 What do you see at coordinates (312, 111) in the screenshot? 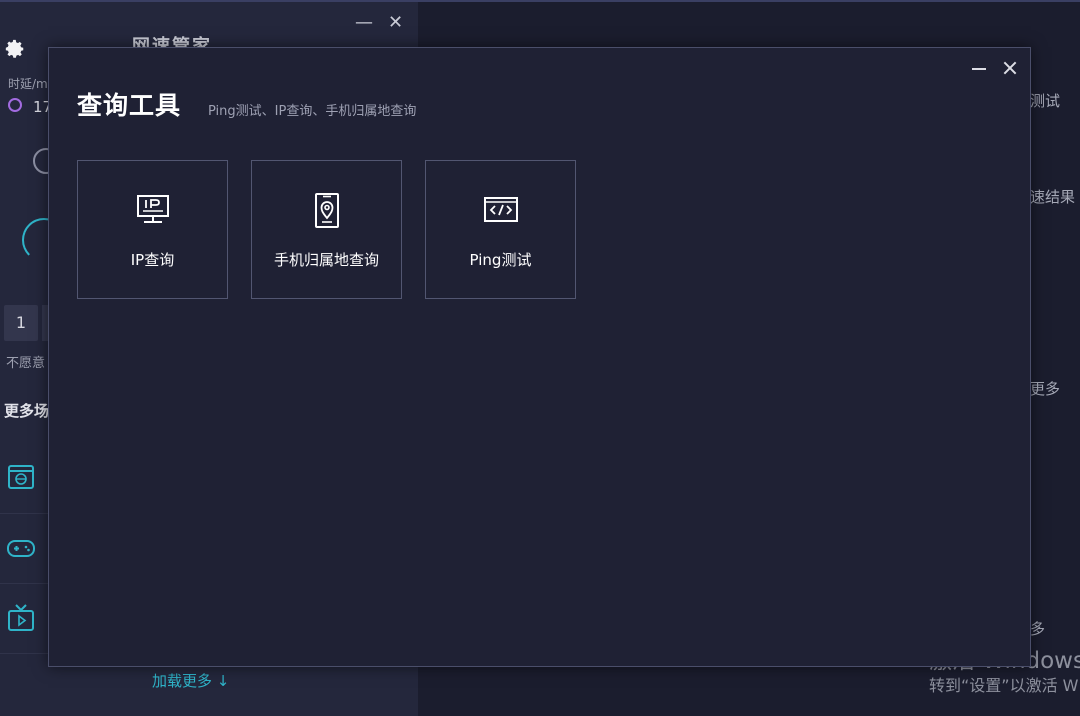
I see `dialog-subtitle: Ping测试、IP查询、手机归属地查询` at bounding box center [312, 111].